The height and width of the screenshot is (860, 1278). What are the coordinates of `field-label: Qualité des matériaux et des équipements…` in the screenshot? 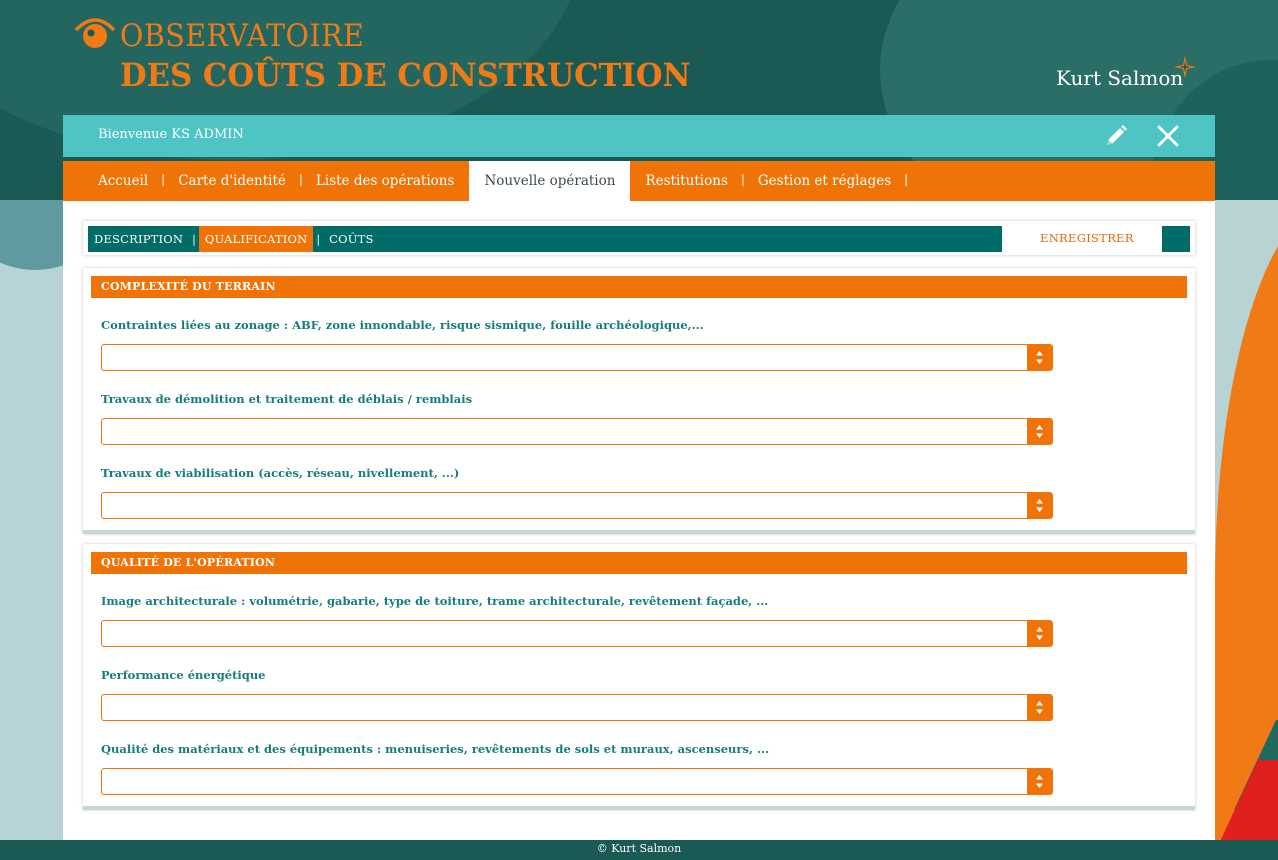 It's located at (435, 749).